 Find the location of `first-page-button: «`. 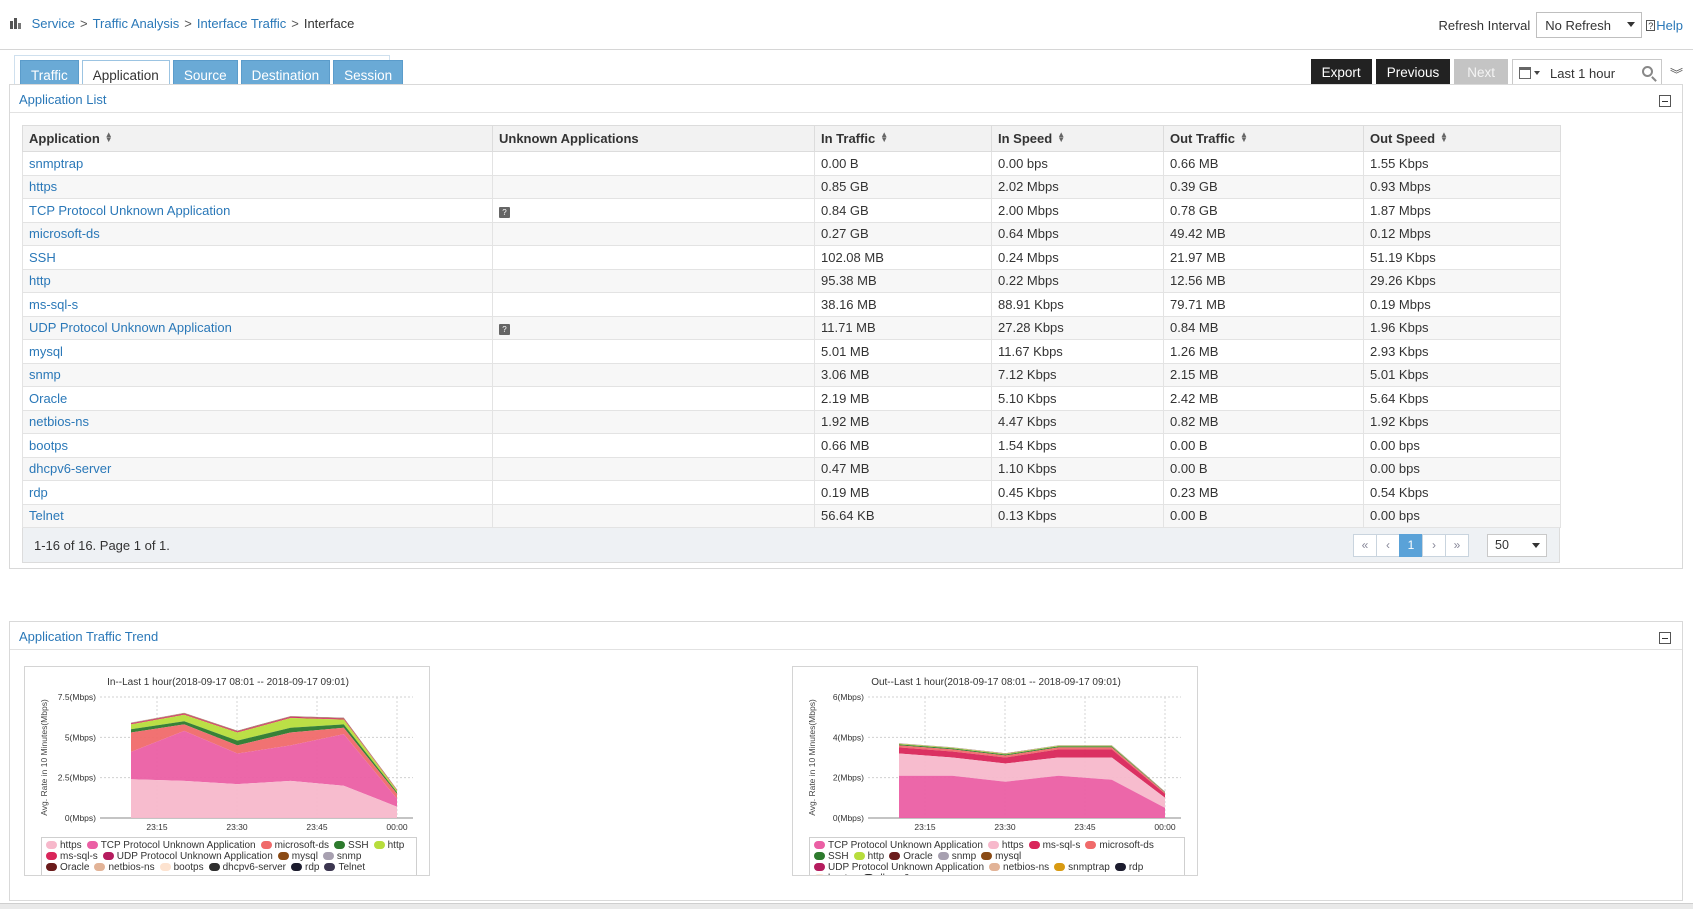

first-page-button: « is located at coordinates (1365, 545).